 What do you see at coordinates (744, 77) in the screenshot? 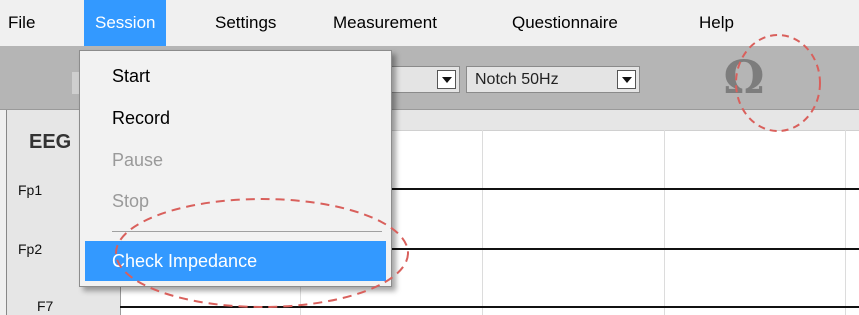
I see `omega-icon: Ω` at bounding box center [744, 77].